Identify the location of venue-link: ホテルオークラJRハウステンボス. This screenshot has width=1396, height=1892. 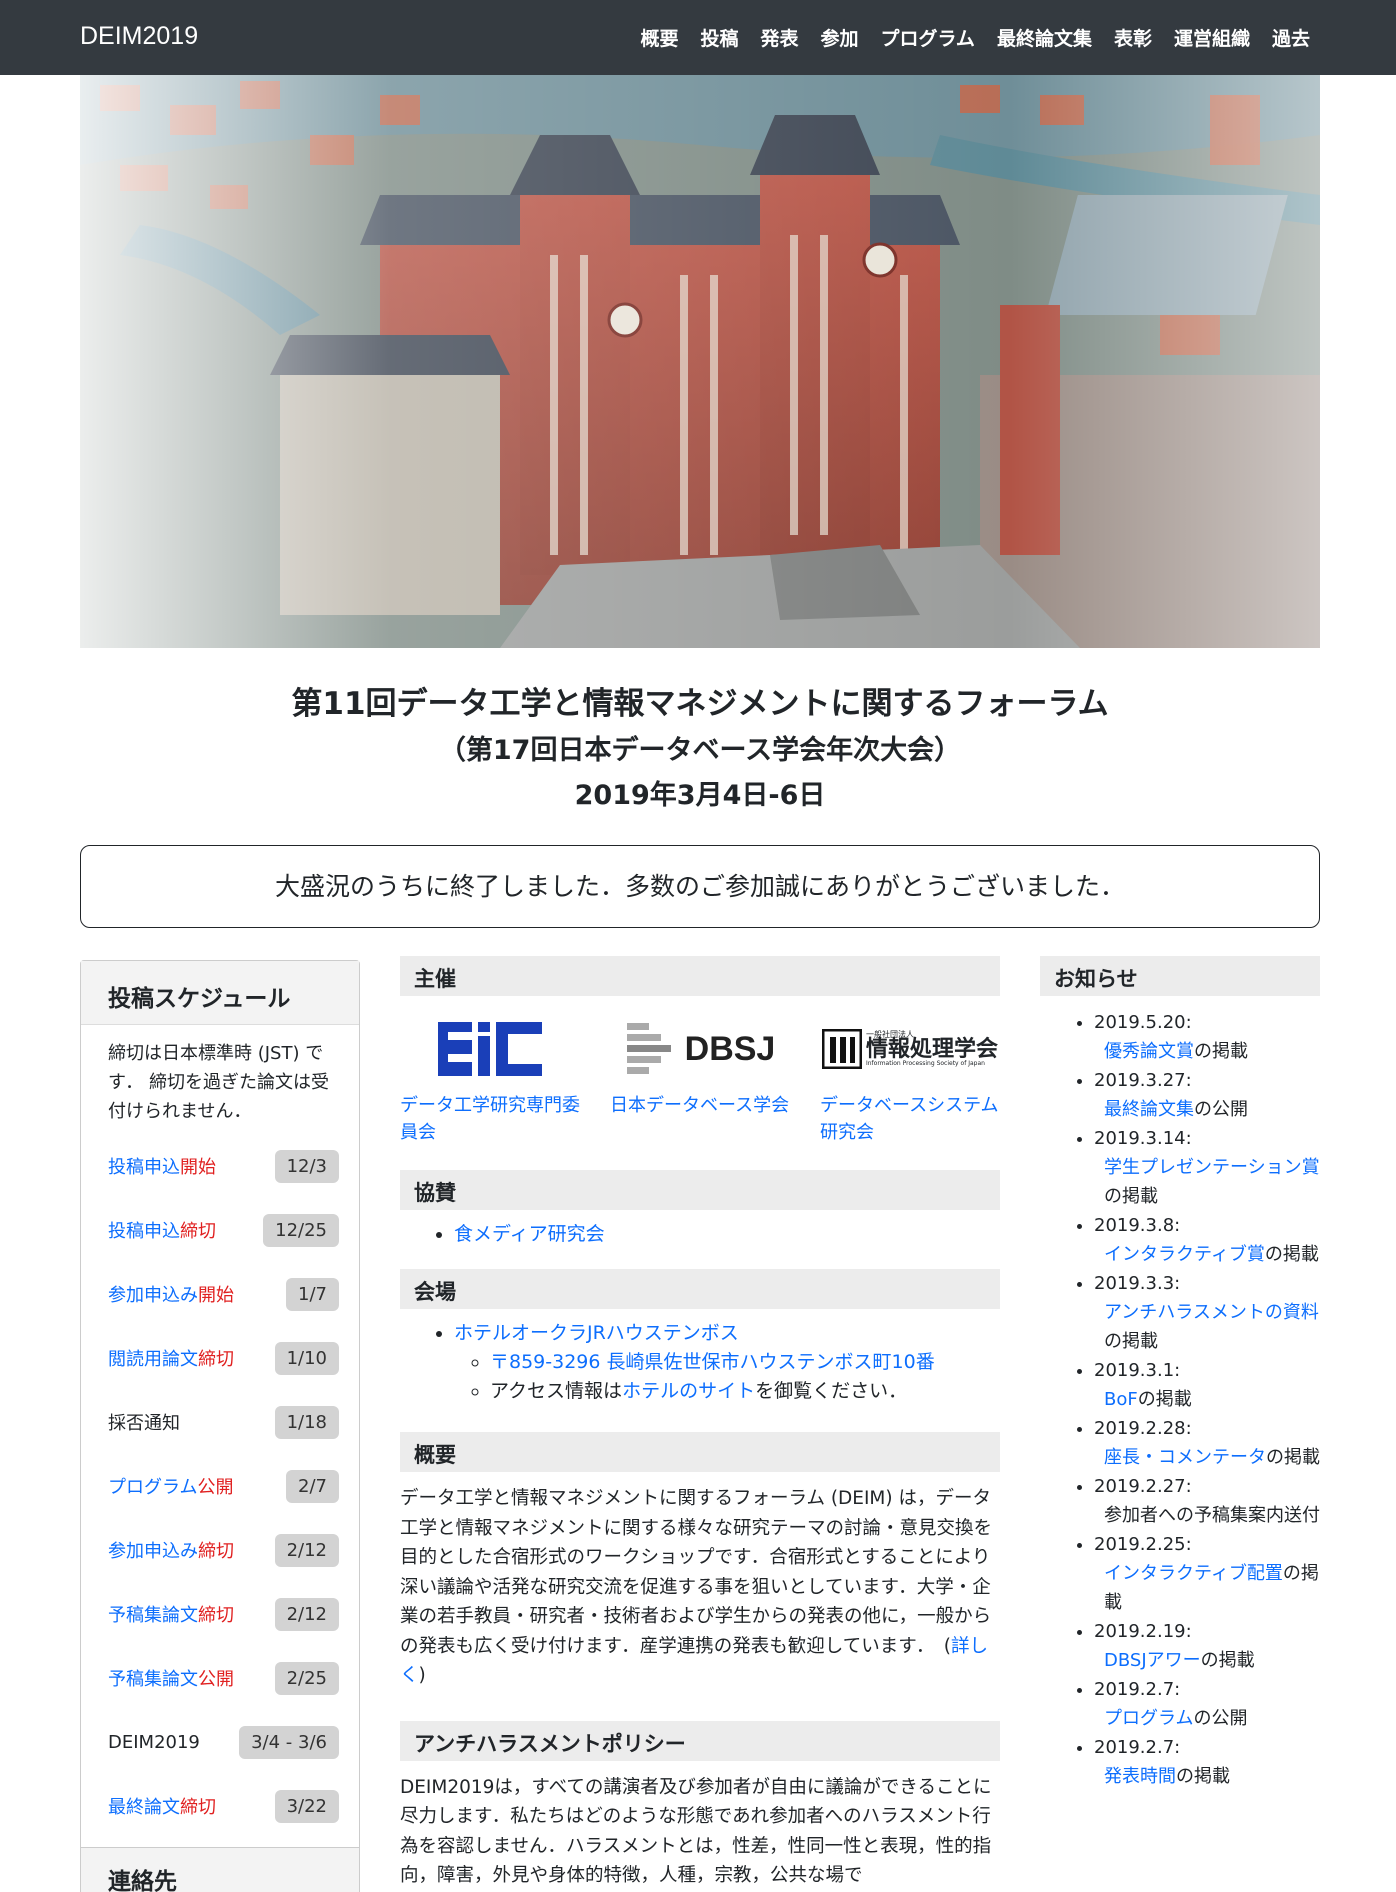
(596, 1333).